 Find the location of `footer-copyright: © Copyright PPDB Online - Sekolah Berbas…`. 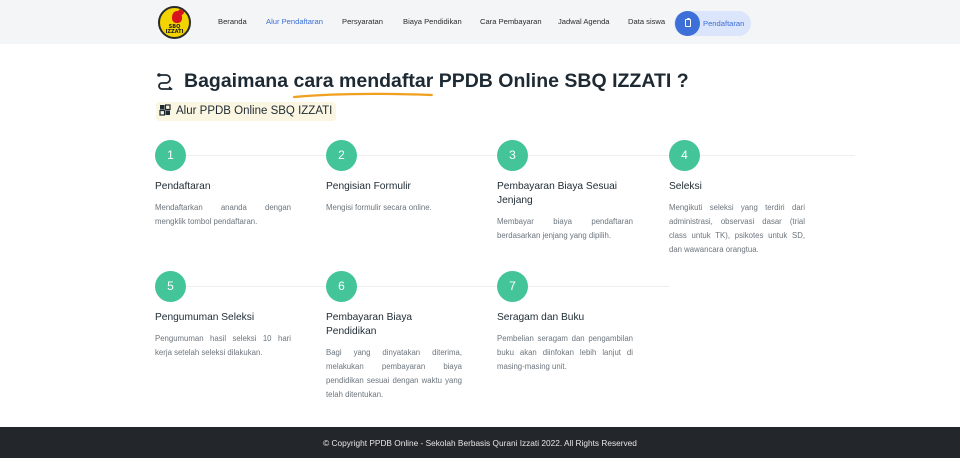

footer-copyright: © Copyright PPDB Online - Sekolah Berbas… is located at coordinates (480, 443).